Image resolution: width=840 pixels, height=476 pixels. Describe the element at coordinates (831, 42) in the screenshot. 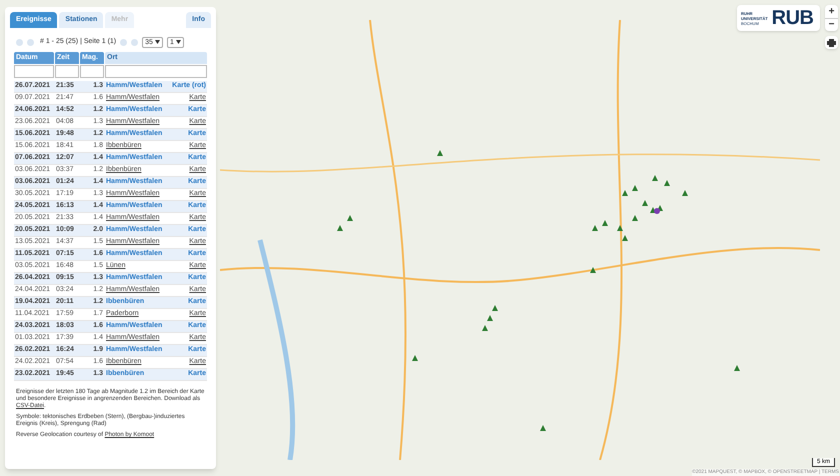

I see `print-button` at that location.